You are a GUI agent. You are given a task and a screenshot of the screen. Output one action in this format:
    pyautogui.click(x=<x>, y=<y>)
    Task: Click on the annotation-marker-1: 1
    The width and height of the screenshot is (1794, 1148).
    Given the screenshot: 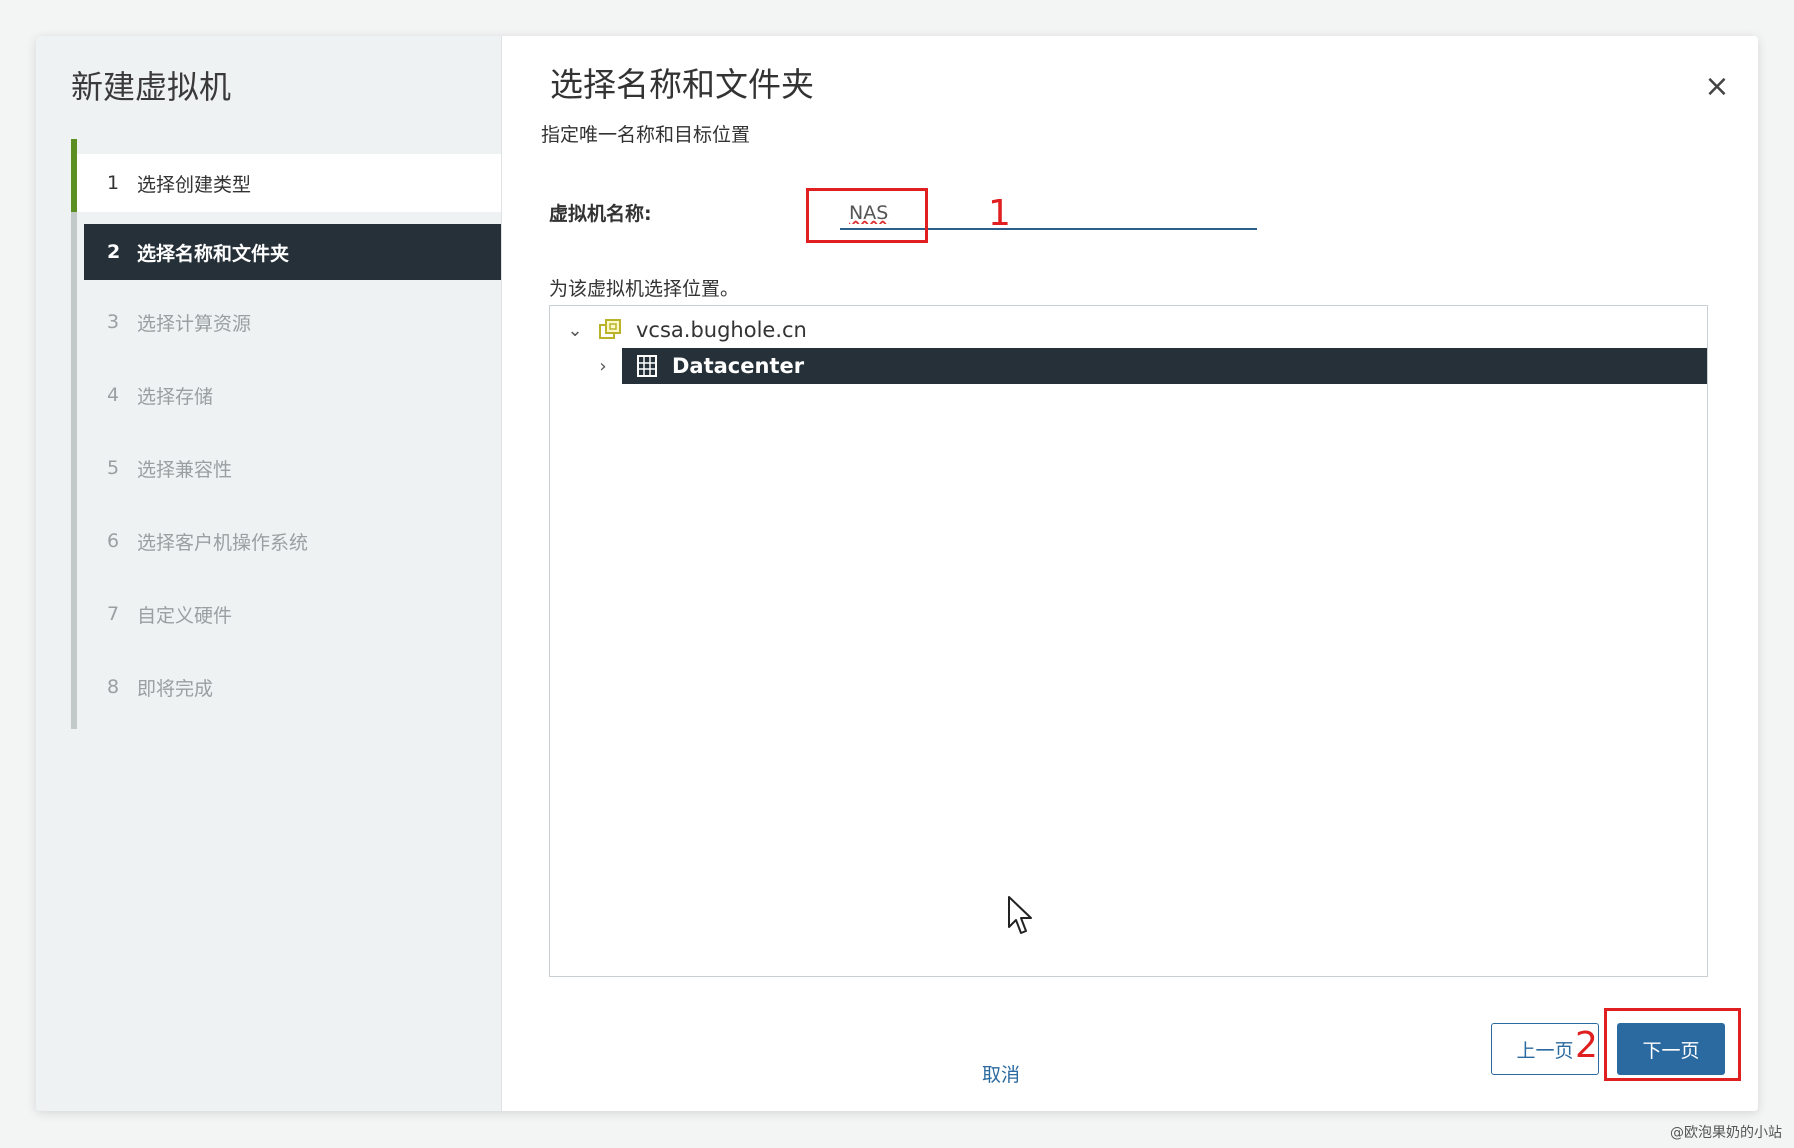 What is the action you would take?
    pyautogui.click(x=999, y=213)
    